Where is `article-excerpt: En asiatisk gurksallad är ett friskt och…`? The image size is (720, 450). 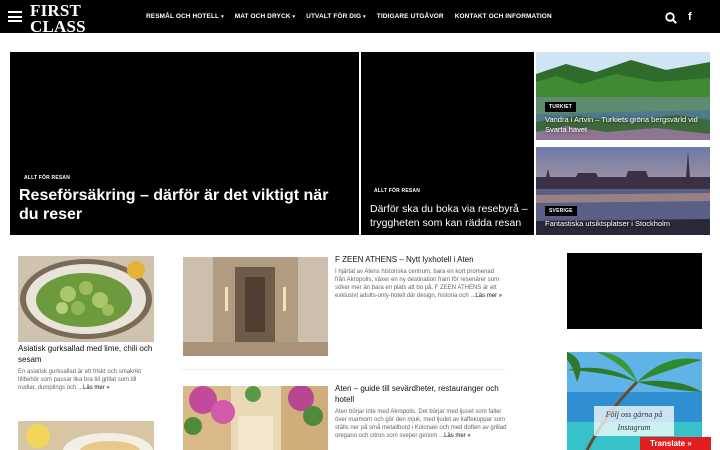 article-excerpt: En asiatisk gurksallad är ett friskt och… is located at coordinates (84, 380).